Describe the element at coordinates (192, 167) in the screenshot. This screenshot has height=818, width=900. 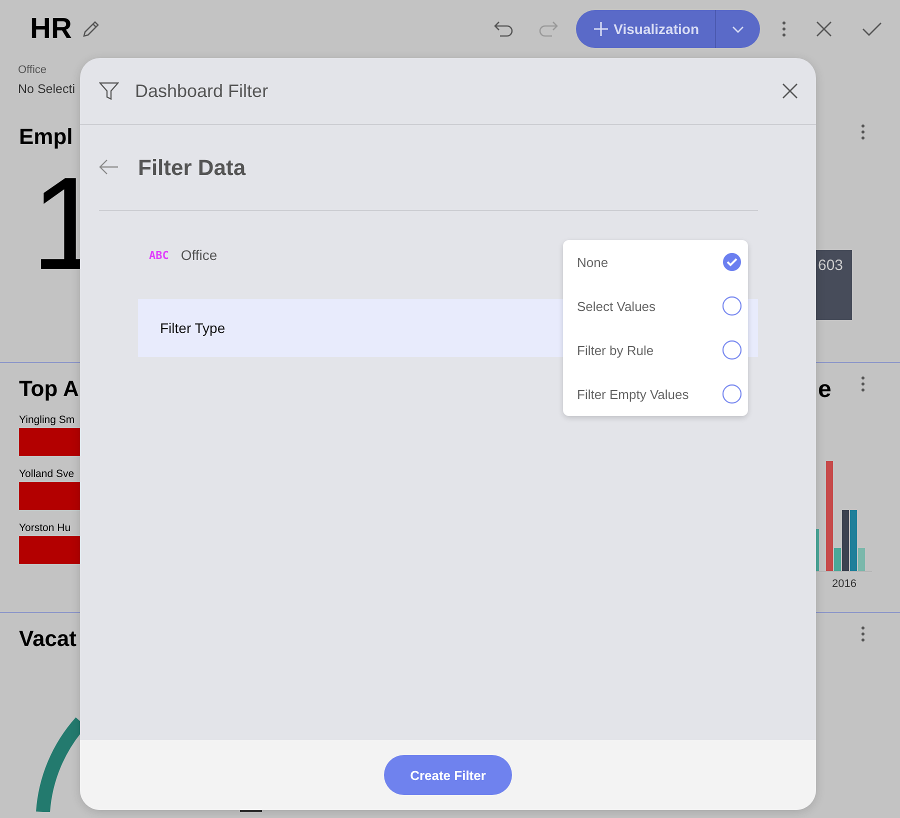
I see `section-heading: Filter Data` at that location.